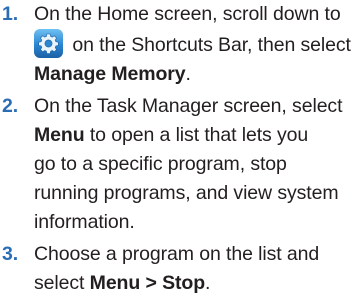  Describe the element at coordinates (198, 74) in the screenshot. I see `step-1-line-3: Manage Memory.` at that location.